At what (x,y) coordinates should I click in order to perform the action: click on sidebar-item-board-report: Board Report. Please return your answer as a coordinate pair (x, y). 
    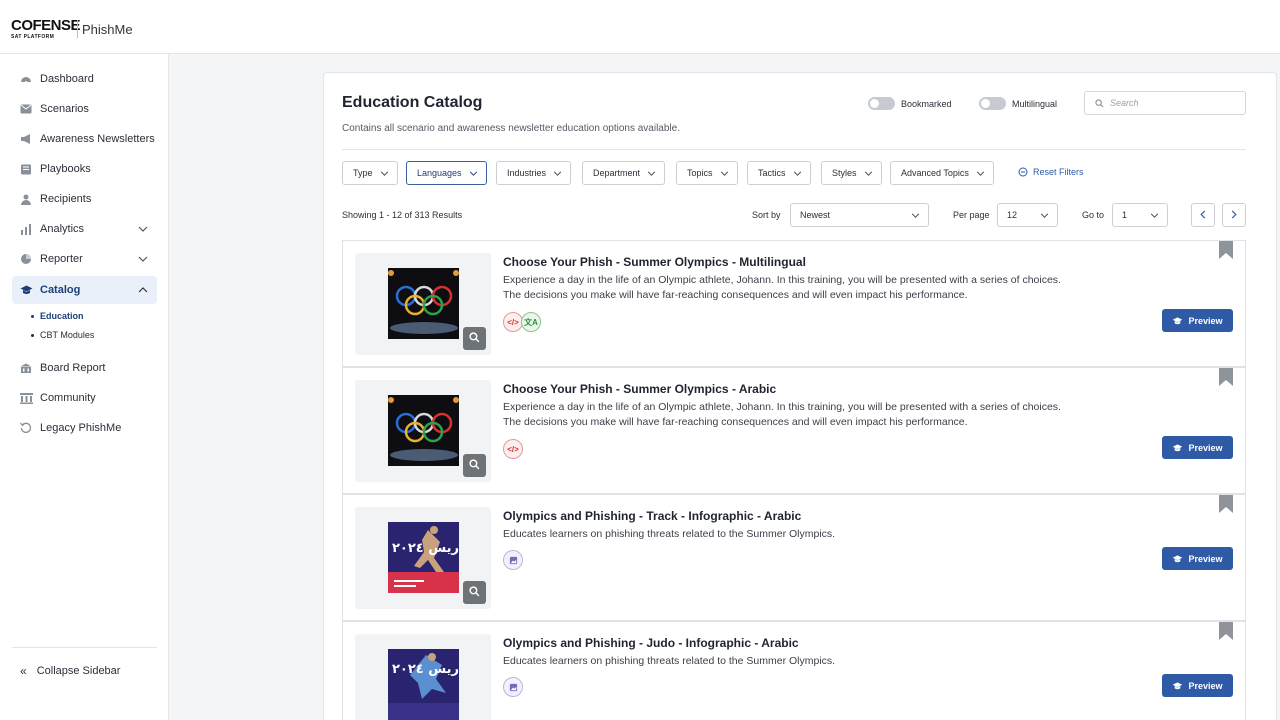
    Looking at the image, I should click on (84, 368).